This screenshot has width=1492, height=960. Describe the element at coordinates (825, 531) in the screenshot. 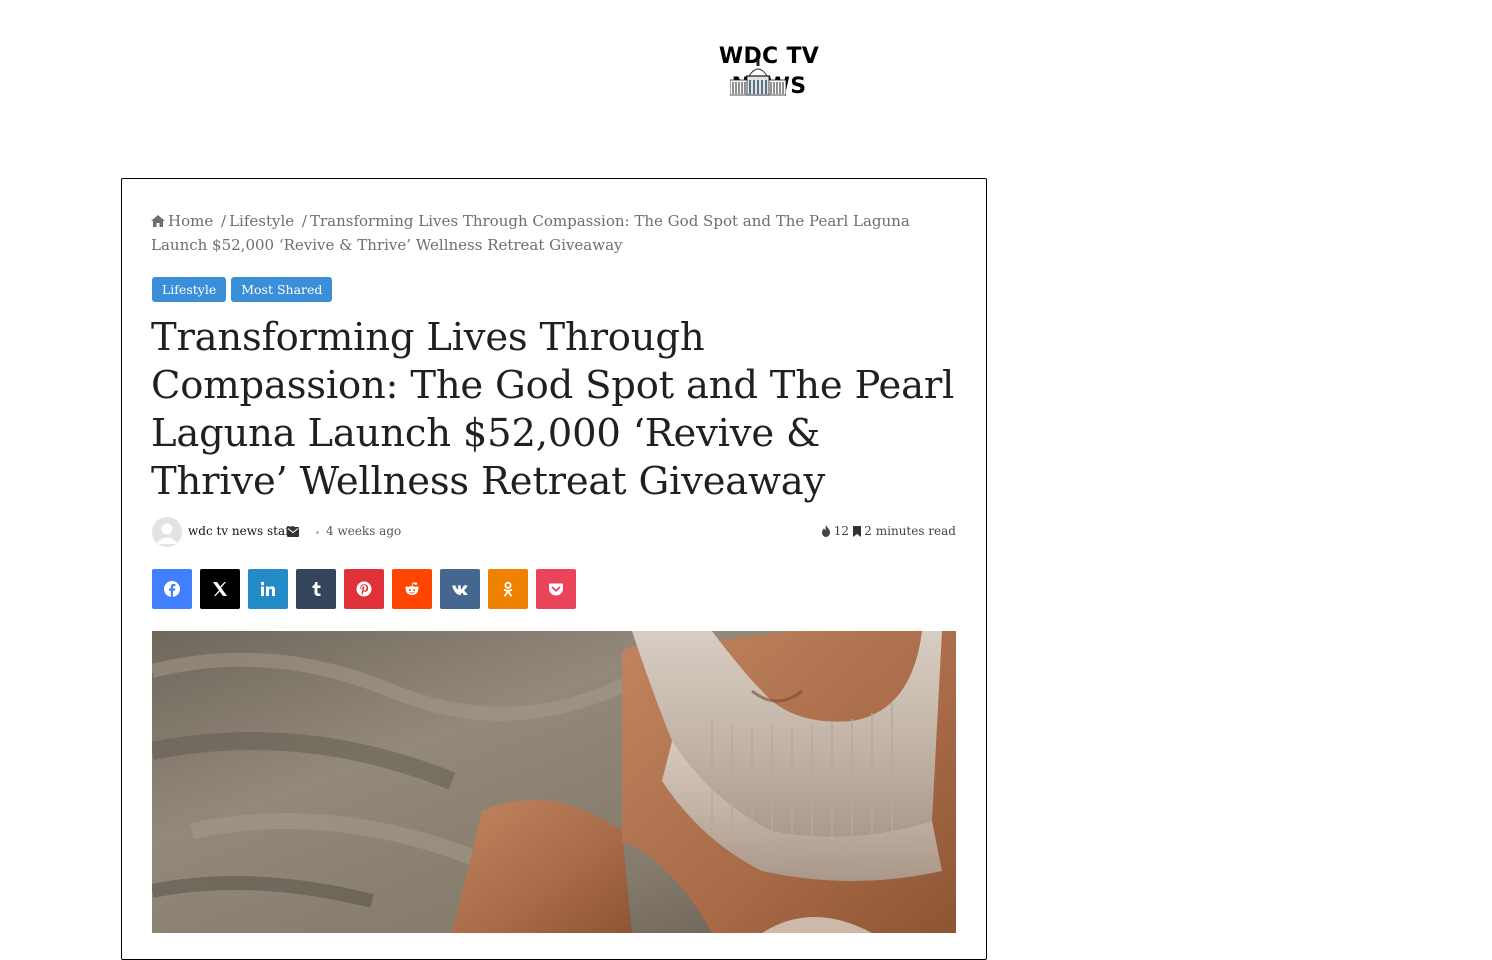

I see `fire-icon` at that location.